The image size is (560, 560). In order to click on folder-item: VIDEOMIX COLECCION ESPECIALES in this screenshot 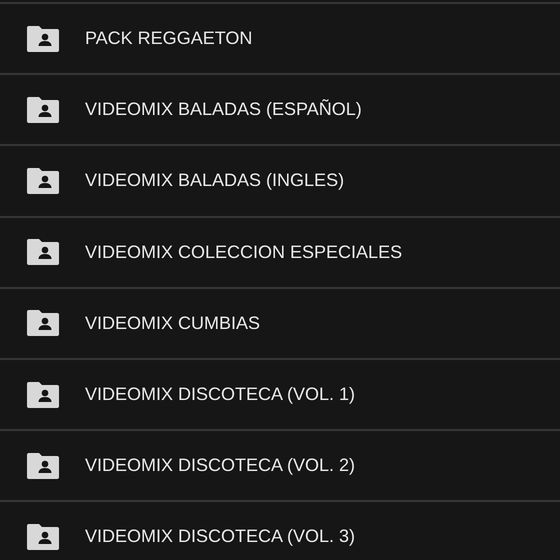, I will do `click(280, 251)`.